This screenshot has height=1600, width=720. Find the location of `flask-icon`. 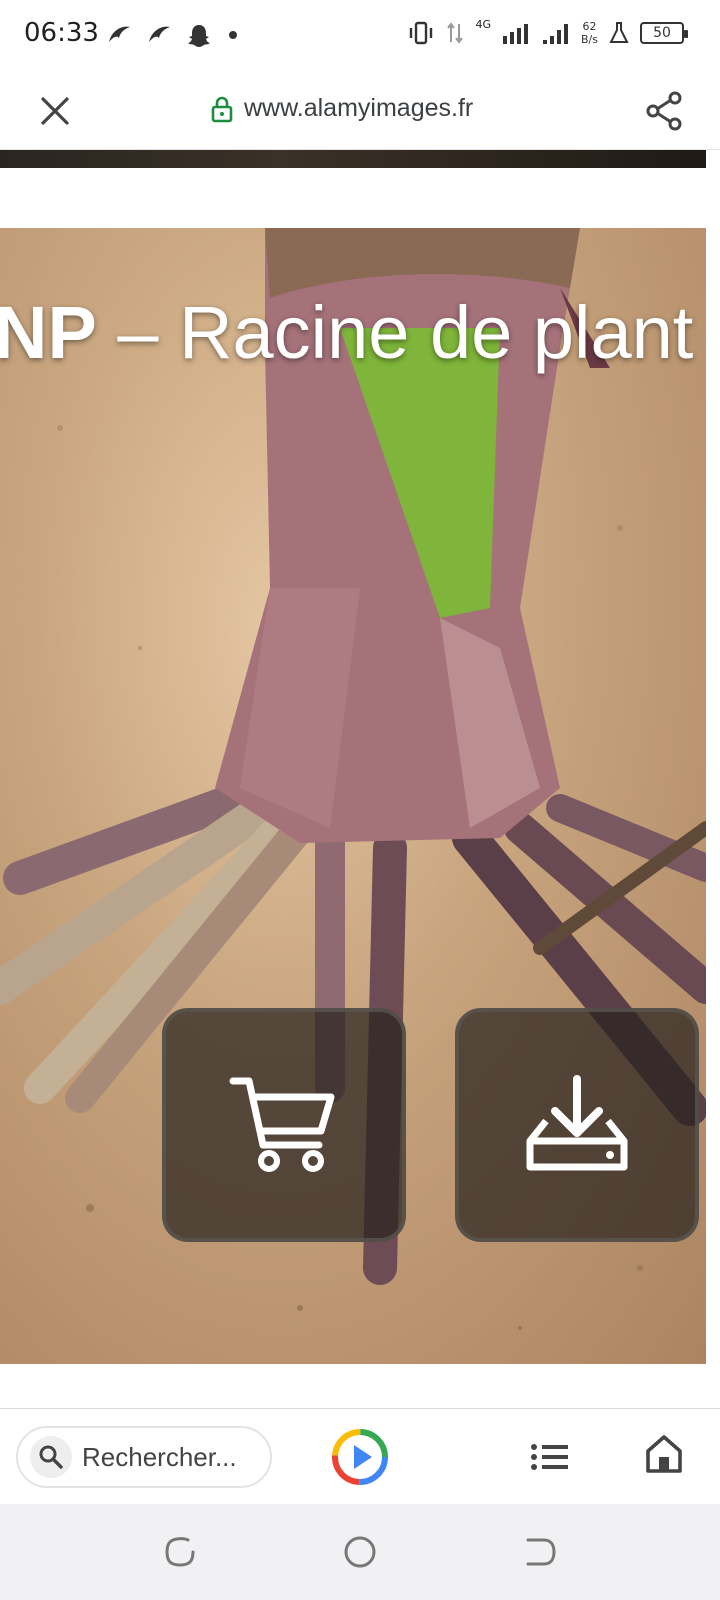

flask-icon is located at coordinates (619, 32).